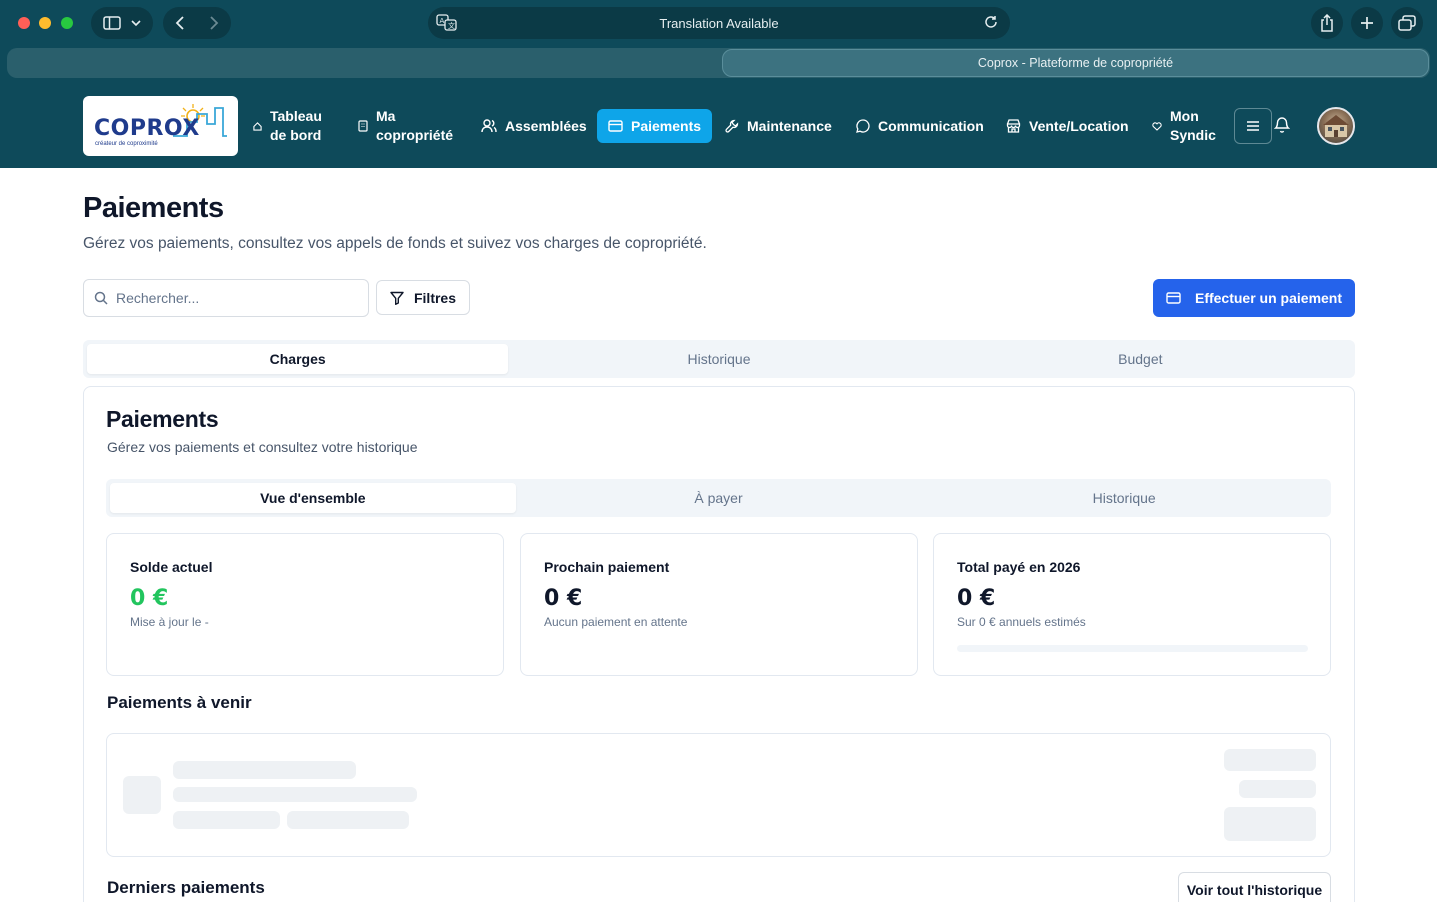 Image resolution: width=1437 pixels, height=902 pixels. Describe the element at coordinates (257, 126) in the screenshot. I see `home-icon` at that location.